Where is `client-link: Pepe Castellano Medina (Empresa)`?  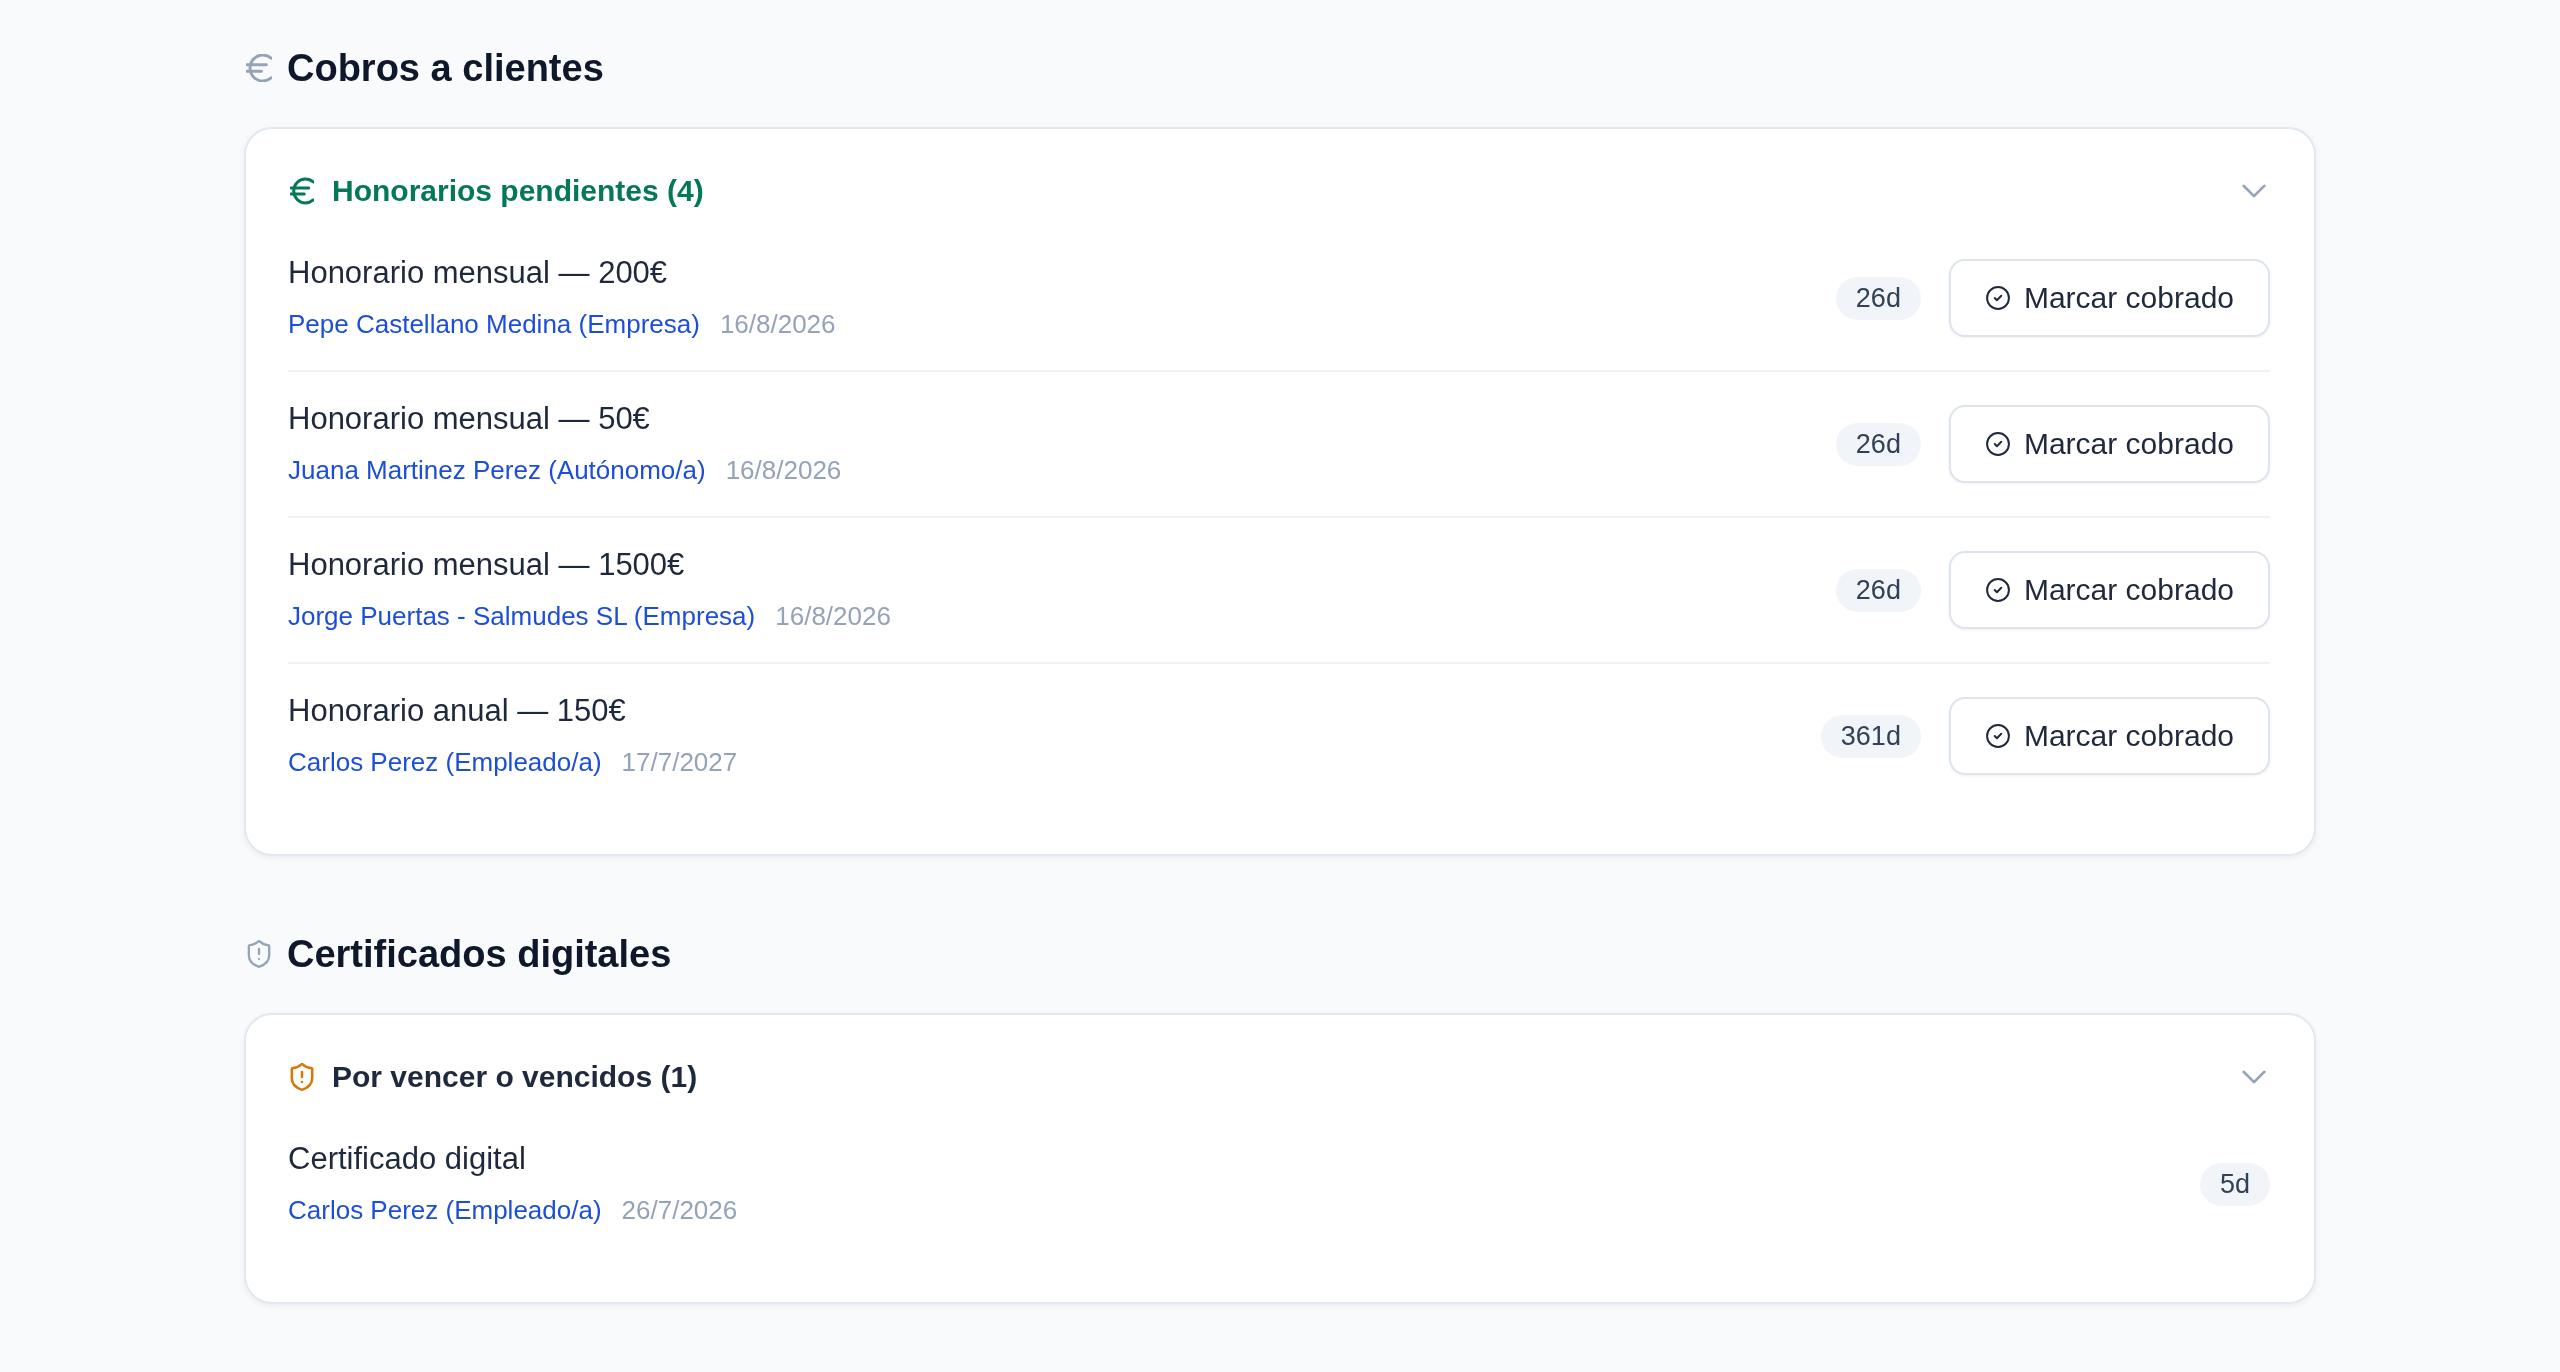
client-link: Pepe Castellano Medina (Empresa) is located at coordinates (494, 324).